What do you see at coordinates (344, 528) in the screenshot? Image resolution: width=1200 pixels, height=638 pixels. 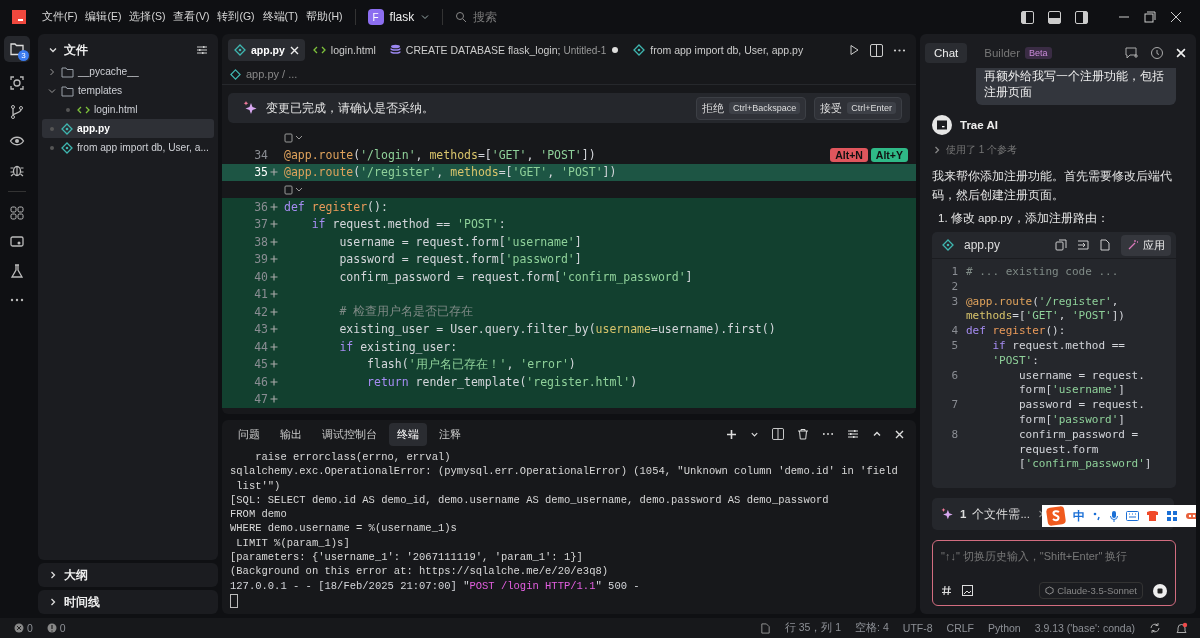 I see `terminal-line: WHERE demo.username = %(username_1)s` at bounding box center [344, 528].